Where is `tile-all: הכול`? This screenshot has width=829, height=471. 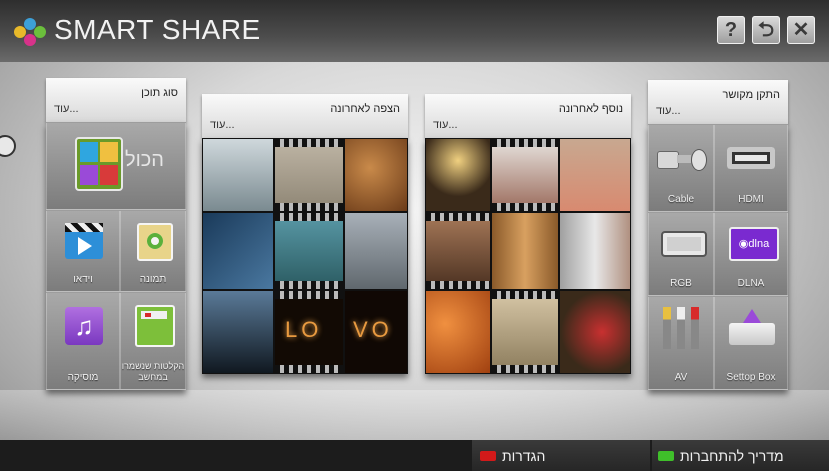 tile-all: הכול is located at coordinates (116, 166).